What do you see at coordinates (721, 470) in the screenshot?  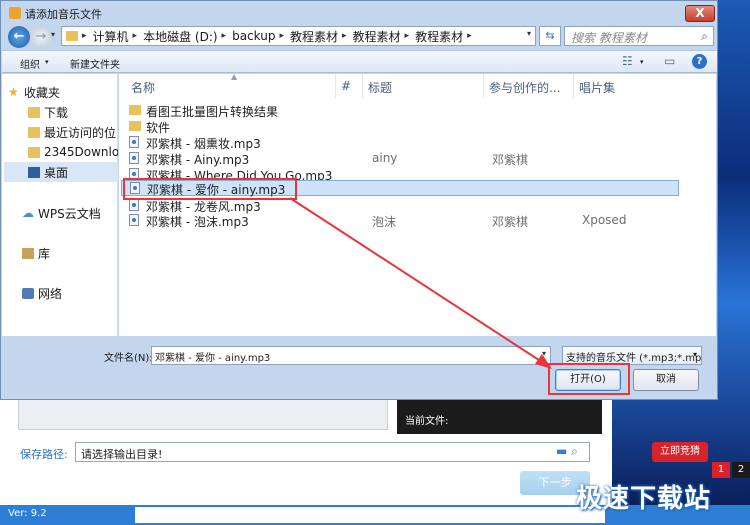 I see `ad-page-1: 1` at bounding box center [721, 470].